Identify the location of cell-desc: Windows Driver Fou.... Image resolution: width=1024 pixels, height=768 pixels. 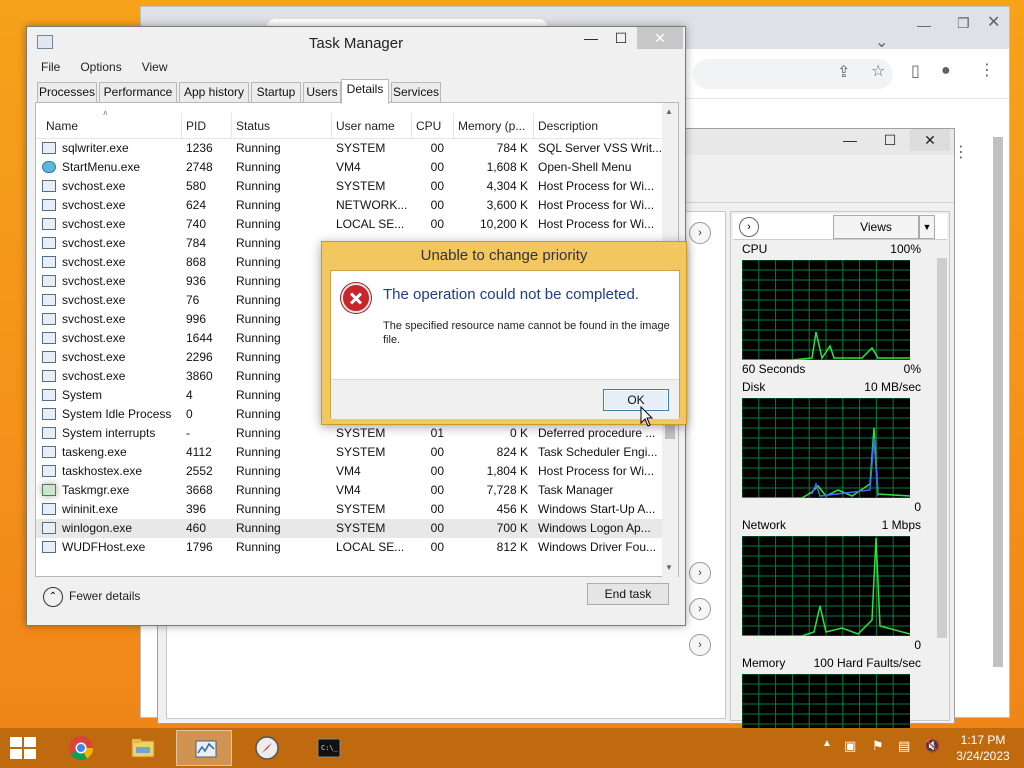
(597, 547).